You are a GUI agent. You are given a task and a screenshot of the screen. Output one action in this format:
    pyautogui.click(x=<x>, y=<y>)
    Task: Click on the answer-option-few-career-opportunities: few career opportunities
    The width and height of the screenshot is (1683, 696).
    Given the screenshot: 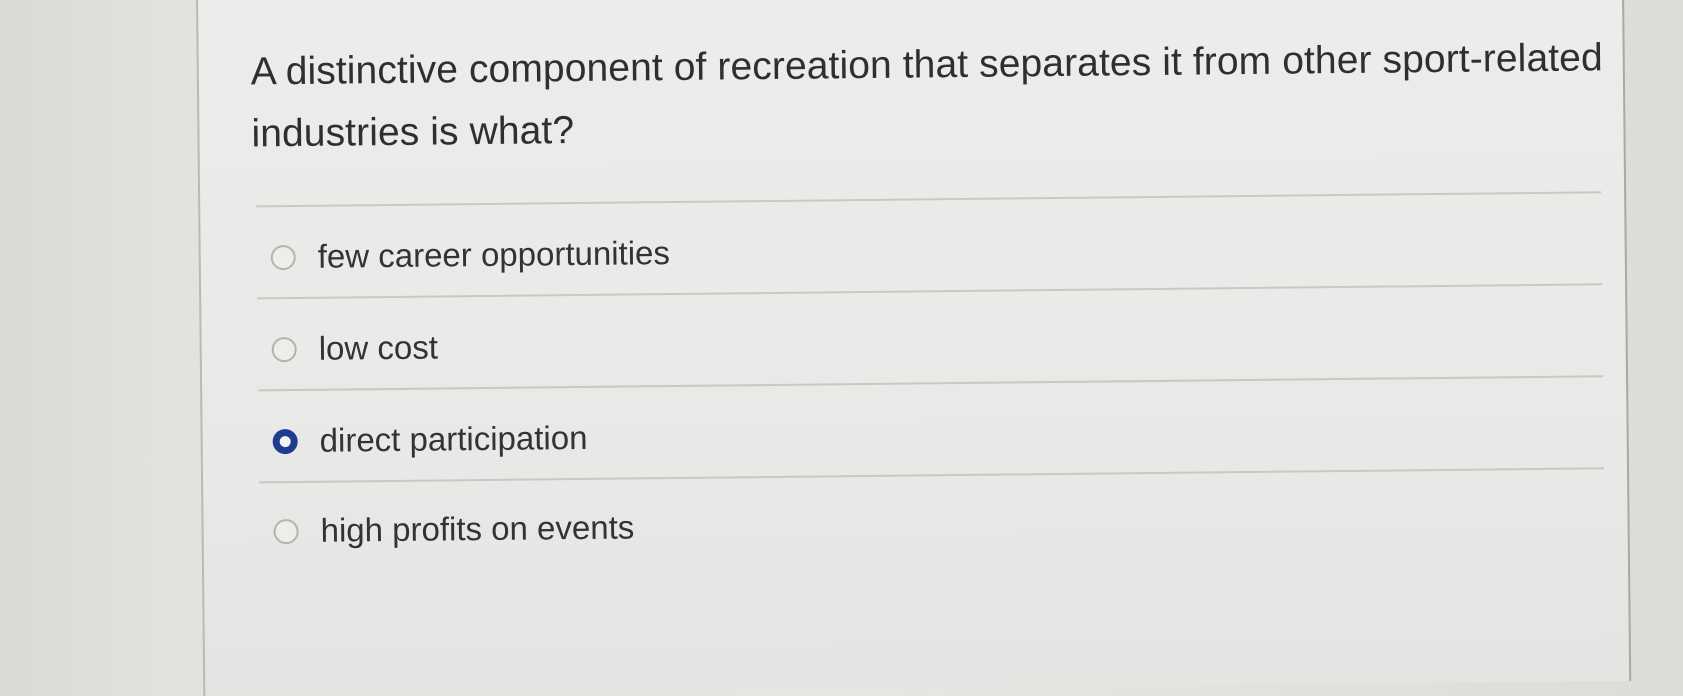 What is the action you would take?
    pyautogui.click(x=470, y=255)
    